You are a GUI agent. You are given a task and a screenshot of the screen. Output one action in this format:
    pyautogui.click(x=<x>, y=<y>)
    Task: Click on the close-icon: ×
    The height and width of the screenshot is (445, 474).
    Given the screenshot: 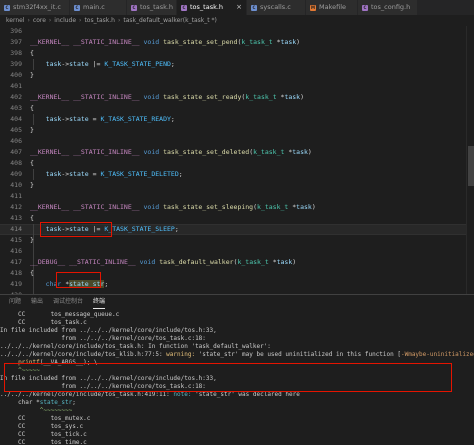 What is the action you would take?
    pyautogui.click(x=239, y=7)
    